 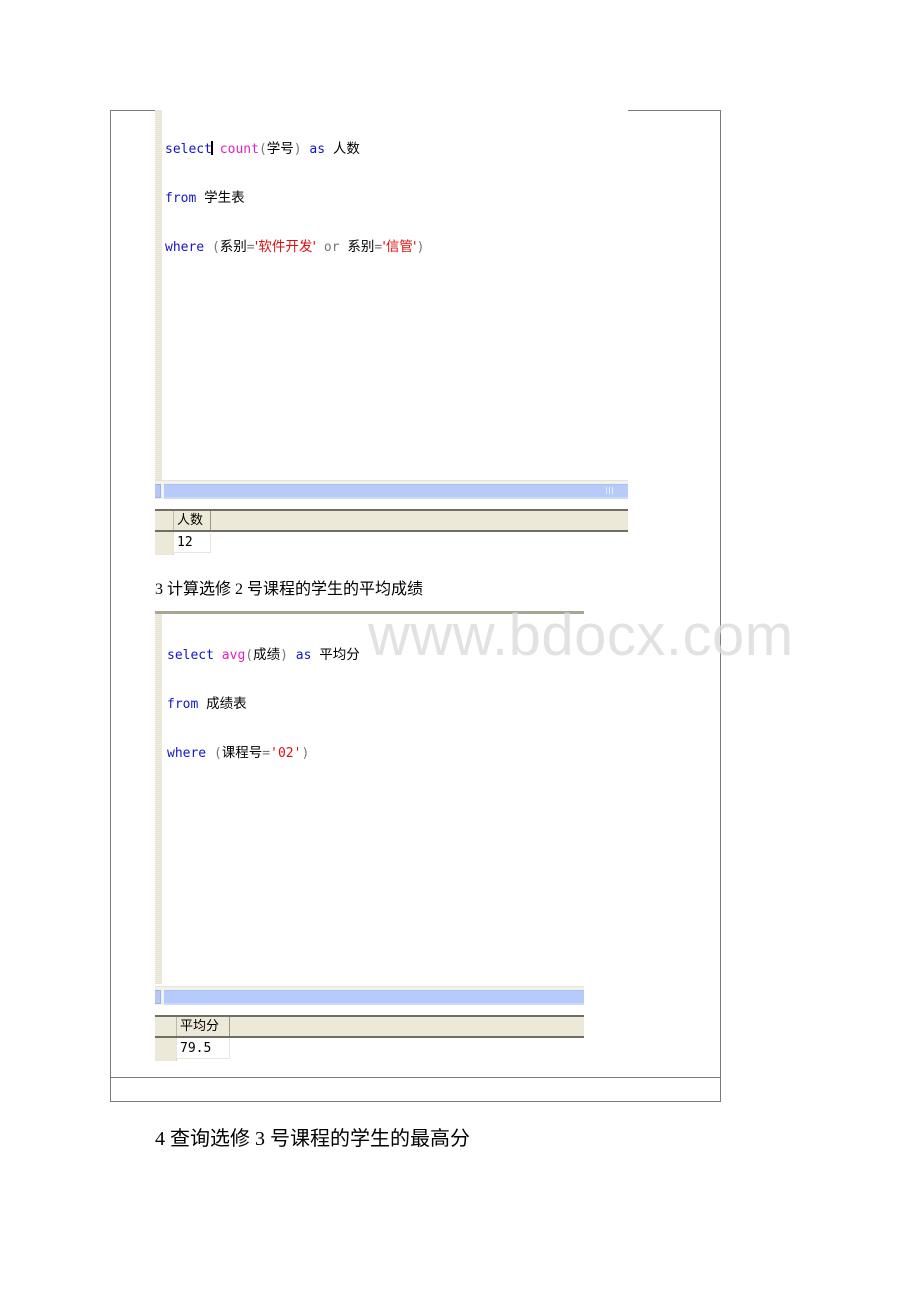 I want to click on code-line-1: select avg(成绩) as 平均分, so click(x=263, y=655).